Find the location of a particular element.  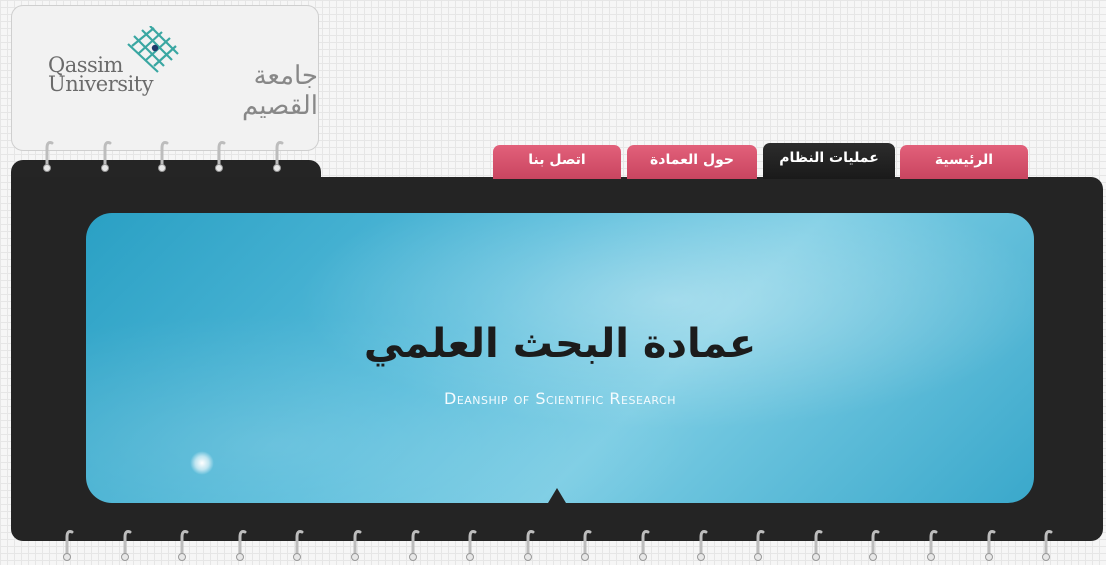

tab-contact-us-label: اتصل بنا is located at coordinates (557, 160).